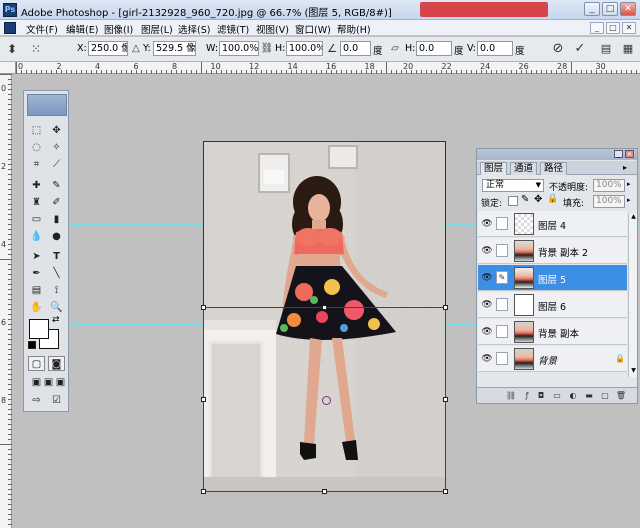 Image resolution: width=640 pixels, height=528 pixels. What do you see at coordinates (558, 49) in the screenshot?
I see `cancel-transform-icon: ⊘` at bounding box center [558, 49].